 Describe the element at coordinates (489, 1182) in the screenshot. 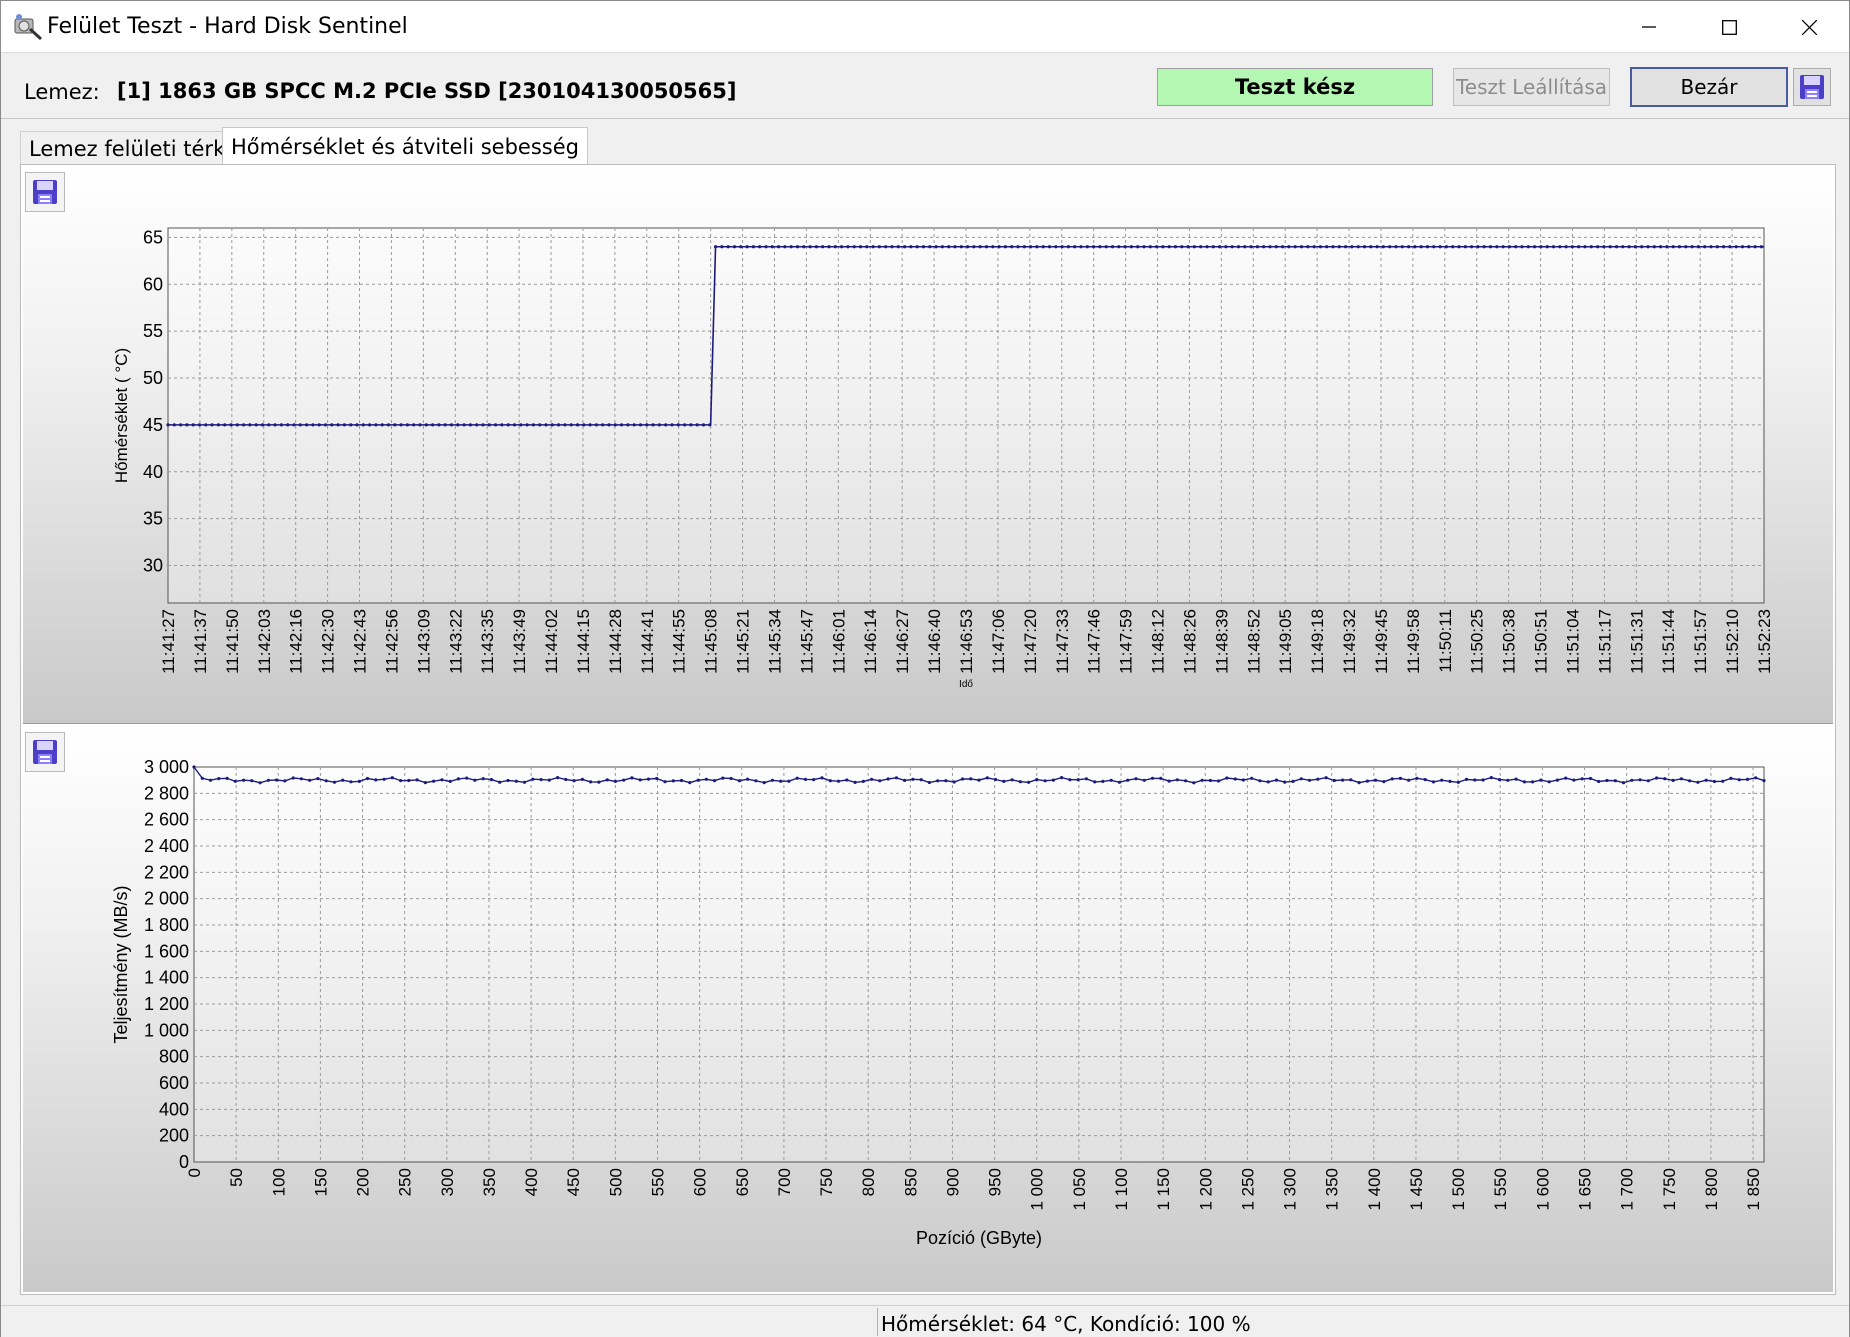

I see `x-tick-label: 350` at that location.